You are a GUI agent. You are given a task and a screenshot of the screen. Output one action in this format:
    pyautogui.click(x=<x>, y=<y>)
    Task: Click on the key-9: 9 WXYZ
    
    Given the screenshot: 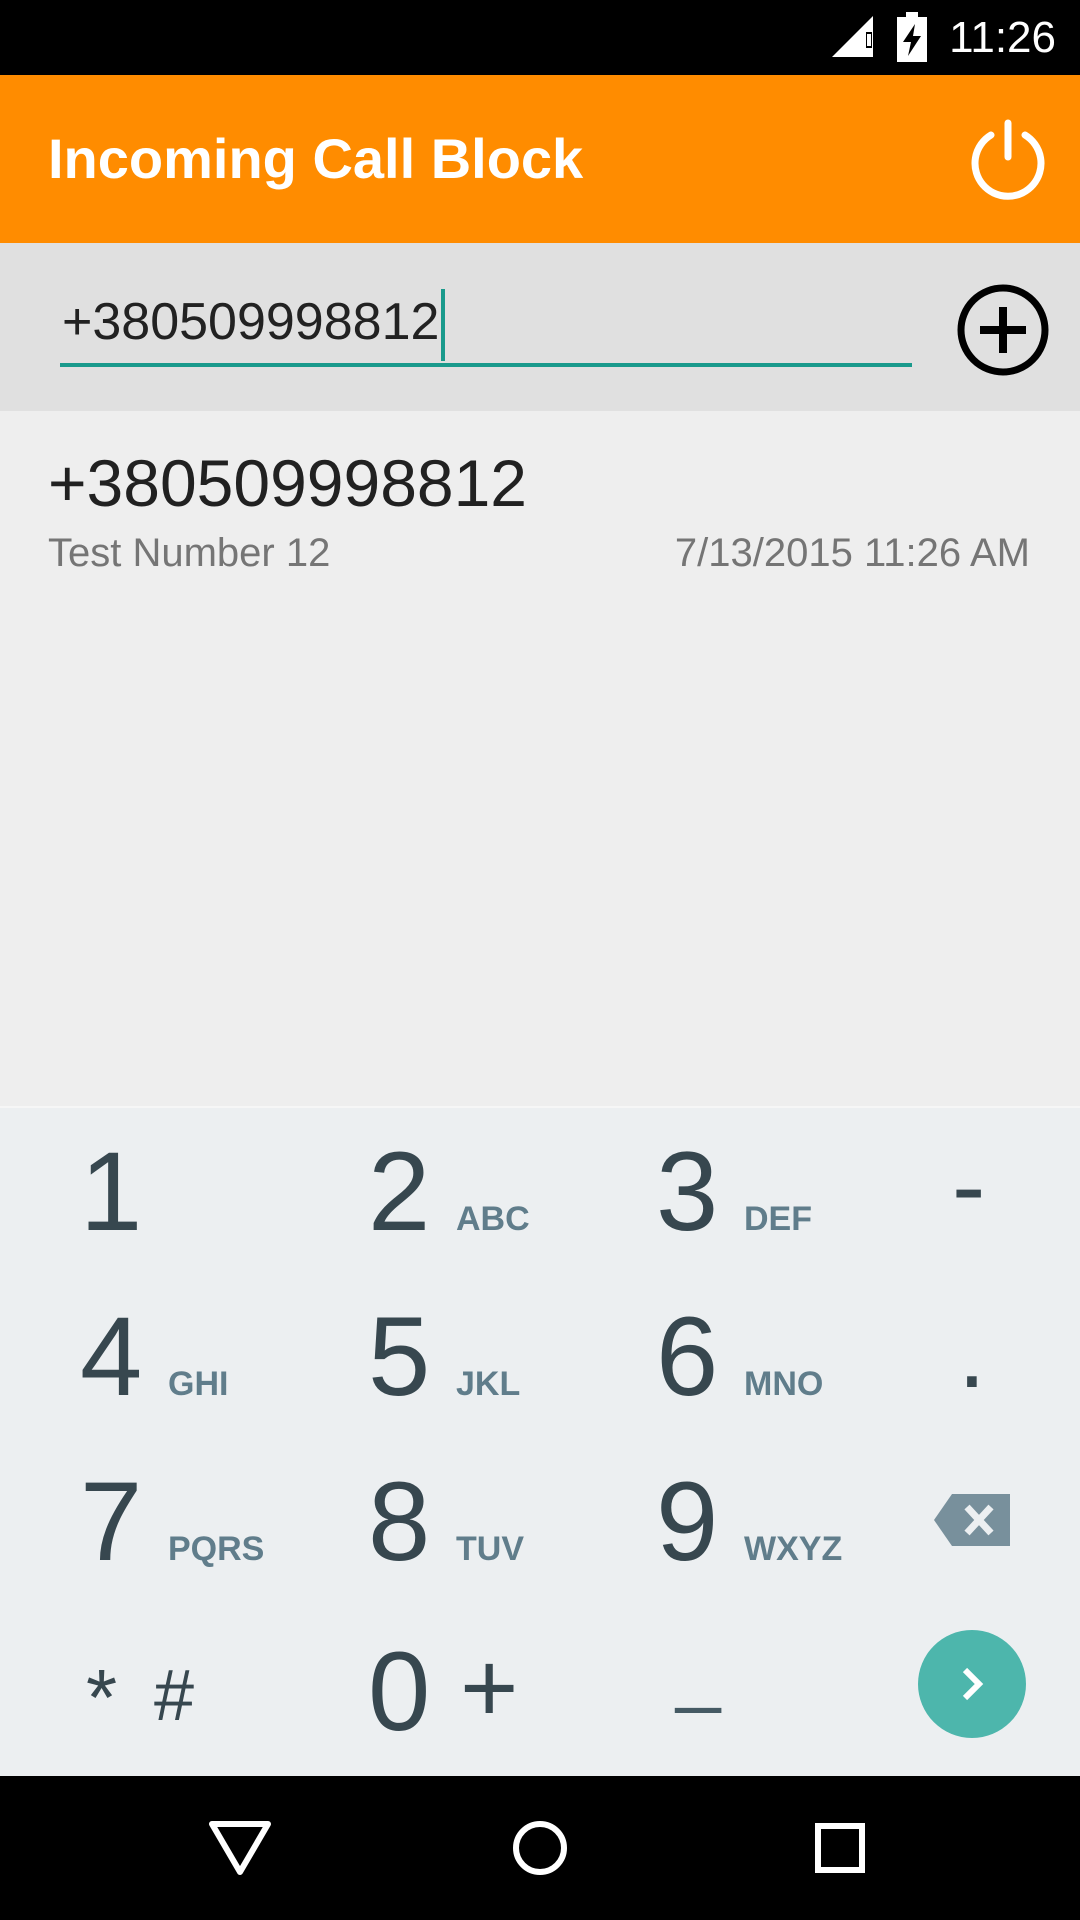 What is the action you would take?
    pyautogui.click(x=711, y=1520)
    